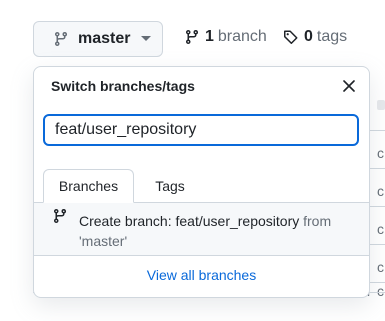 The image size is (385, 321). Describe the element at coordinates (242, 36) in the screenshot. I see `branches-label: branch` at that location.